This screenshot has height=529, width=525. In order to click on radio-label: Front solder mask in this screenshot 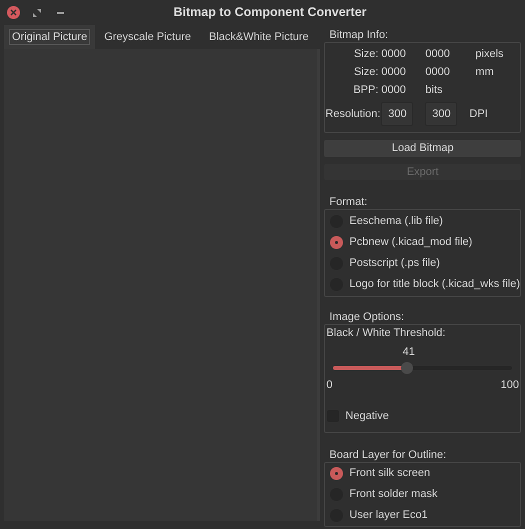, I will do `click(393, 494)`.